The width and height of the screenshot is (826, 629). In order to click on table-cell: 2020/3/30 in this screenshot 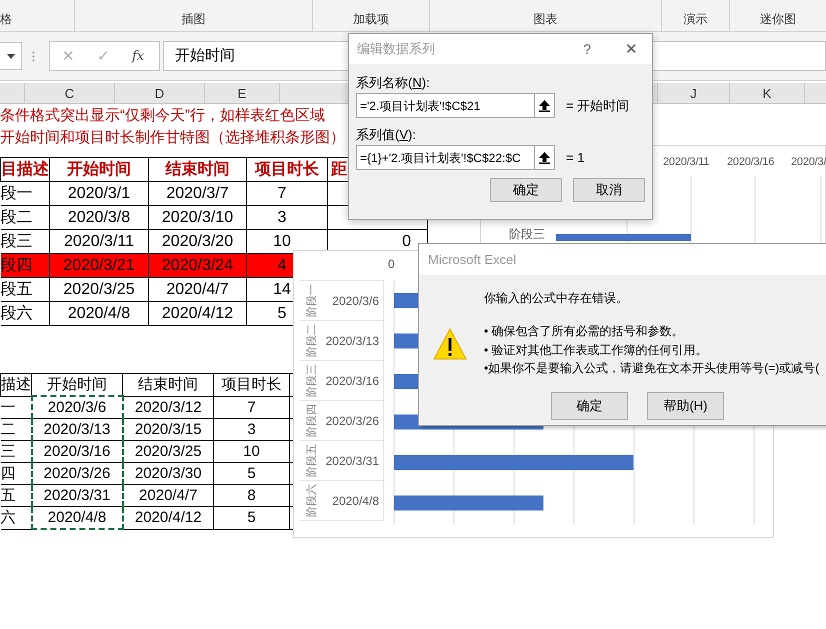, I will do `click(168, 473)`.